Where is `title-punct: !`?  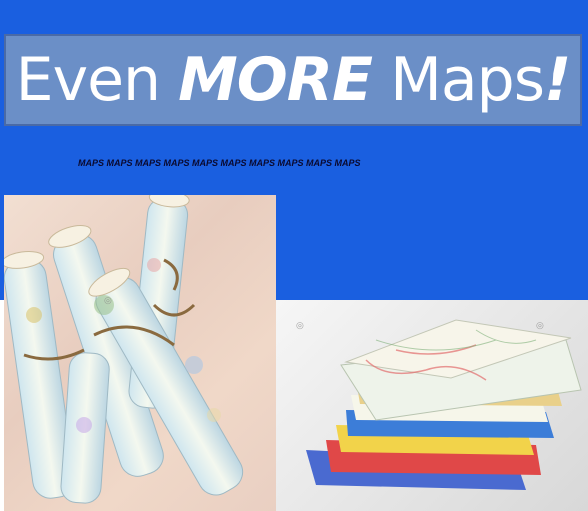 title-punct: ! is located at coordinates (557, 80).